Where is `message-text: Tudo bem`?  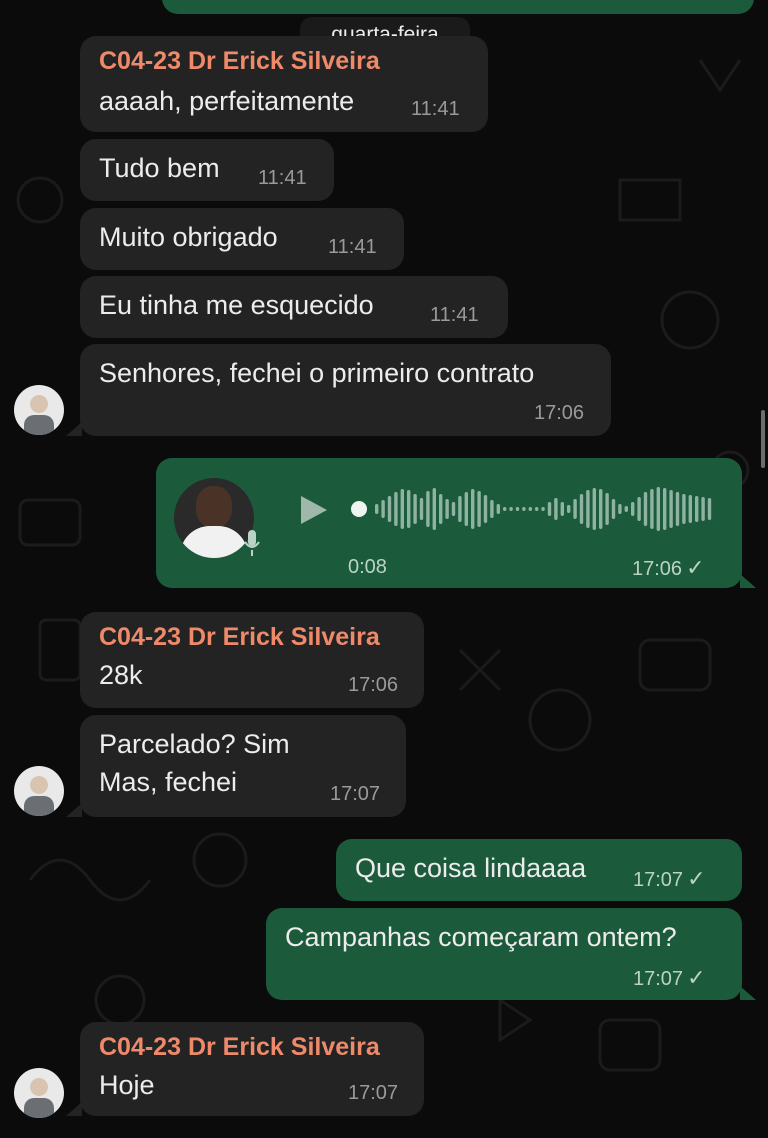
message-text: Tudo bem is located at coordinates (159, 168).